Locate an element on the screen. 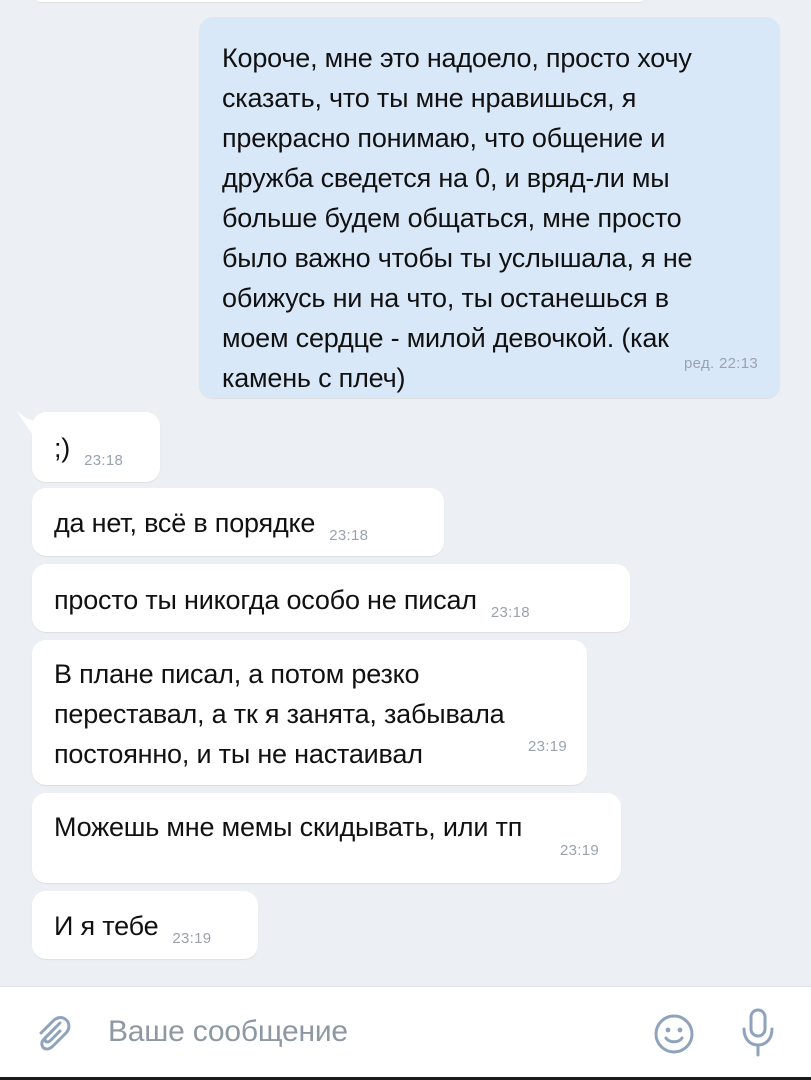 Image resolution: width=811 pixels, height=1080 pixels. message-incoming: да нет, всё в порядке 23:18 is located at coordinates (238, 522).